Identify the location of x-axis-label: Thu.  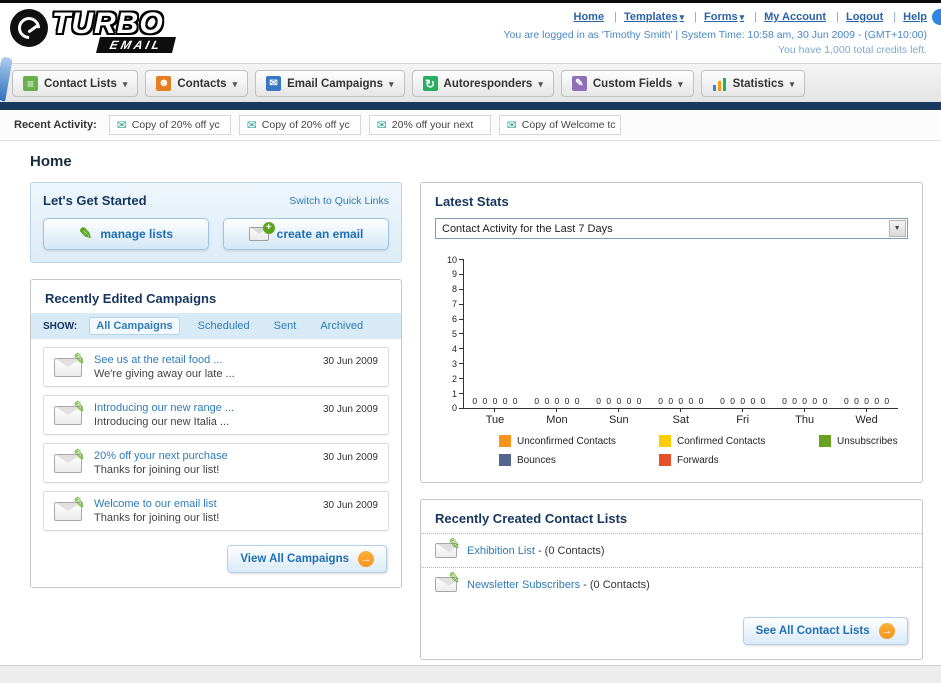
(805, 420).